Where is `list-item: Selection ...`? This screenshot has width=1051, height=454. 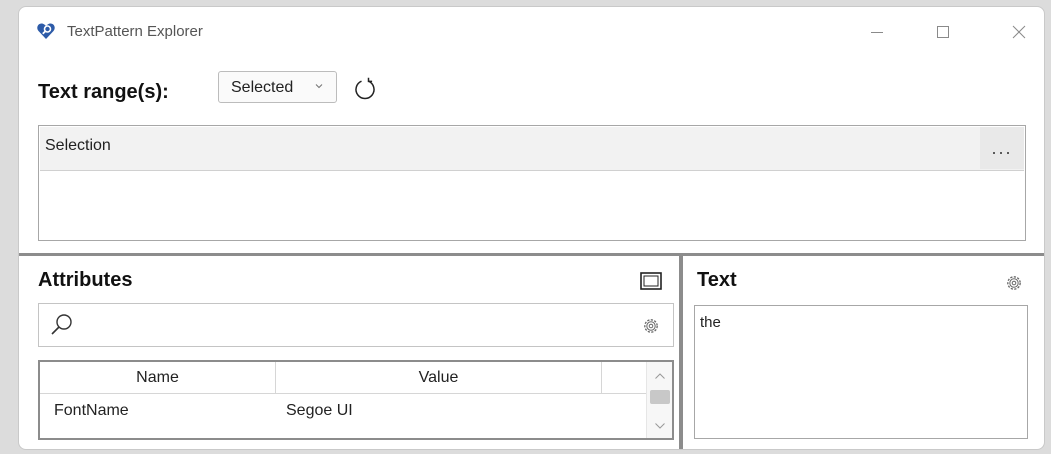 list-item: Selection ... is located at coordinates (532, 149).